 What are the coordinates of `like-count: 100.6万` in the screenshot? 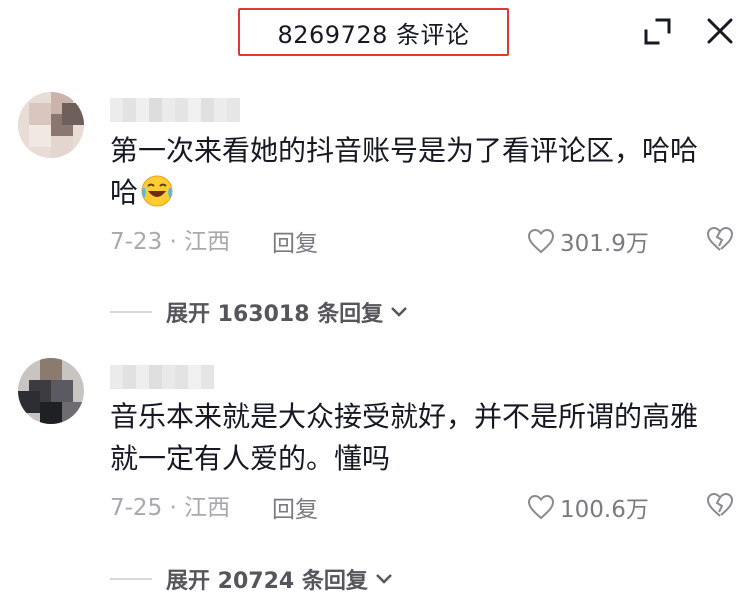 It's located at (604, 510).